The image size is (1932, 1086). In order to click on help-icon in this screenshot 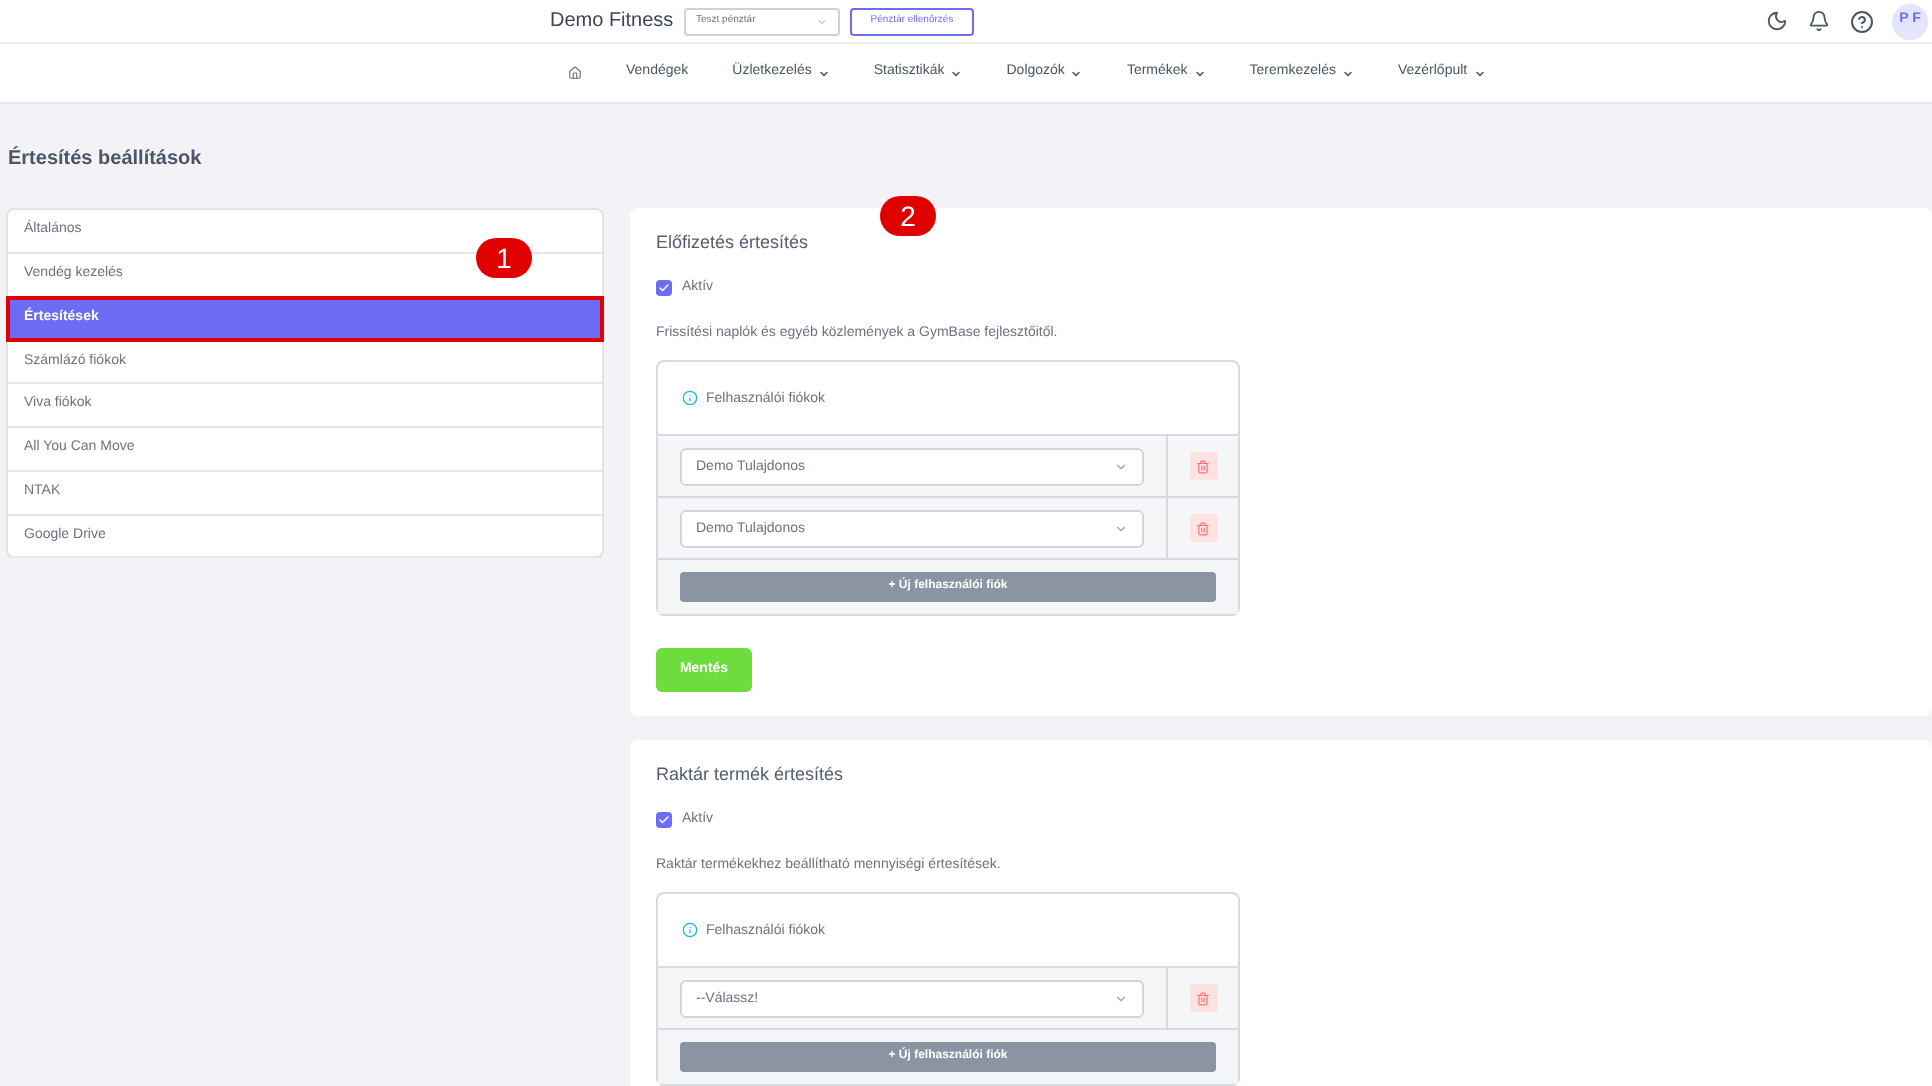, I will do `click(1862, 21)`.